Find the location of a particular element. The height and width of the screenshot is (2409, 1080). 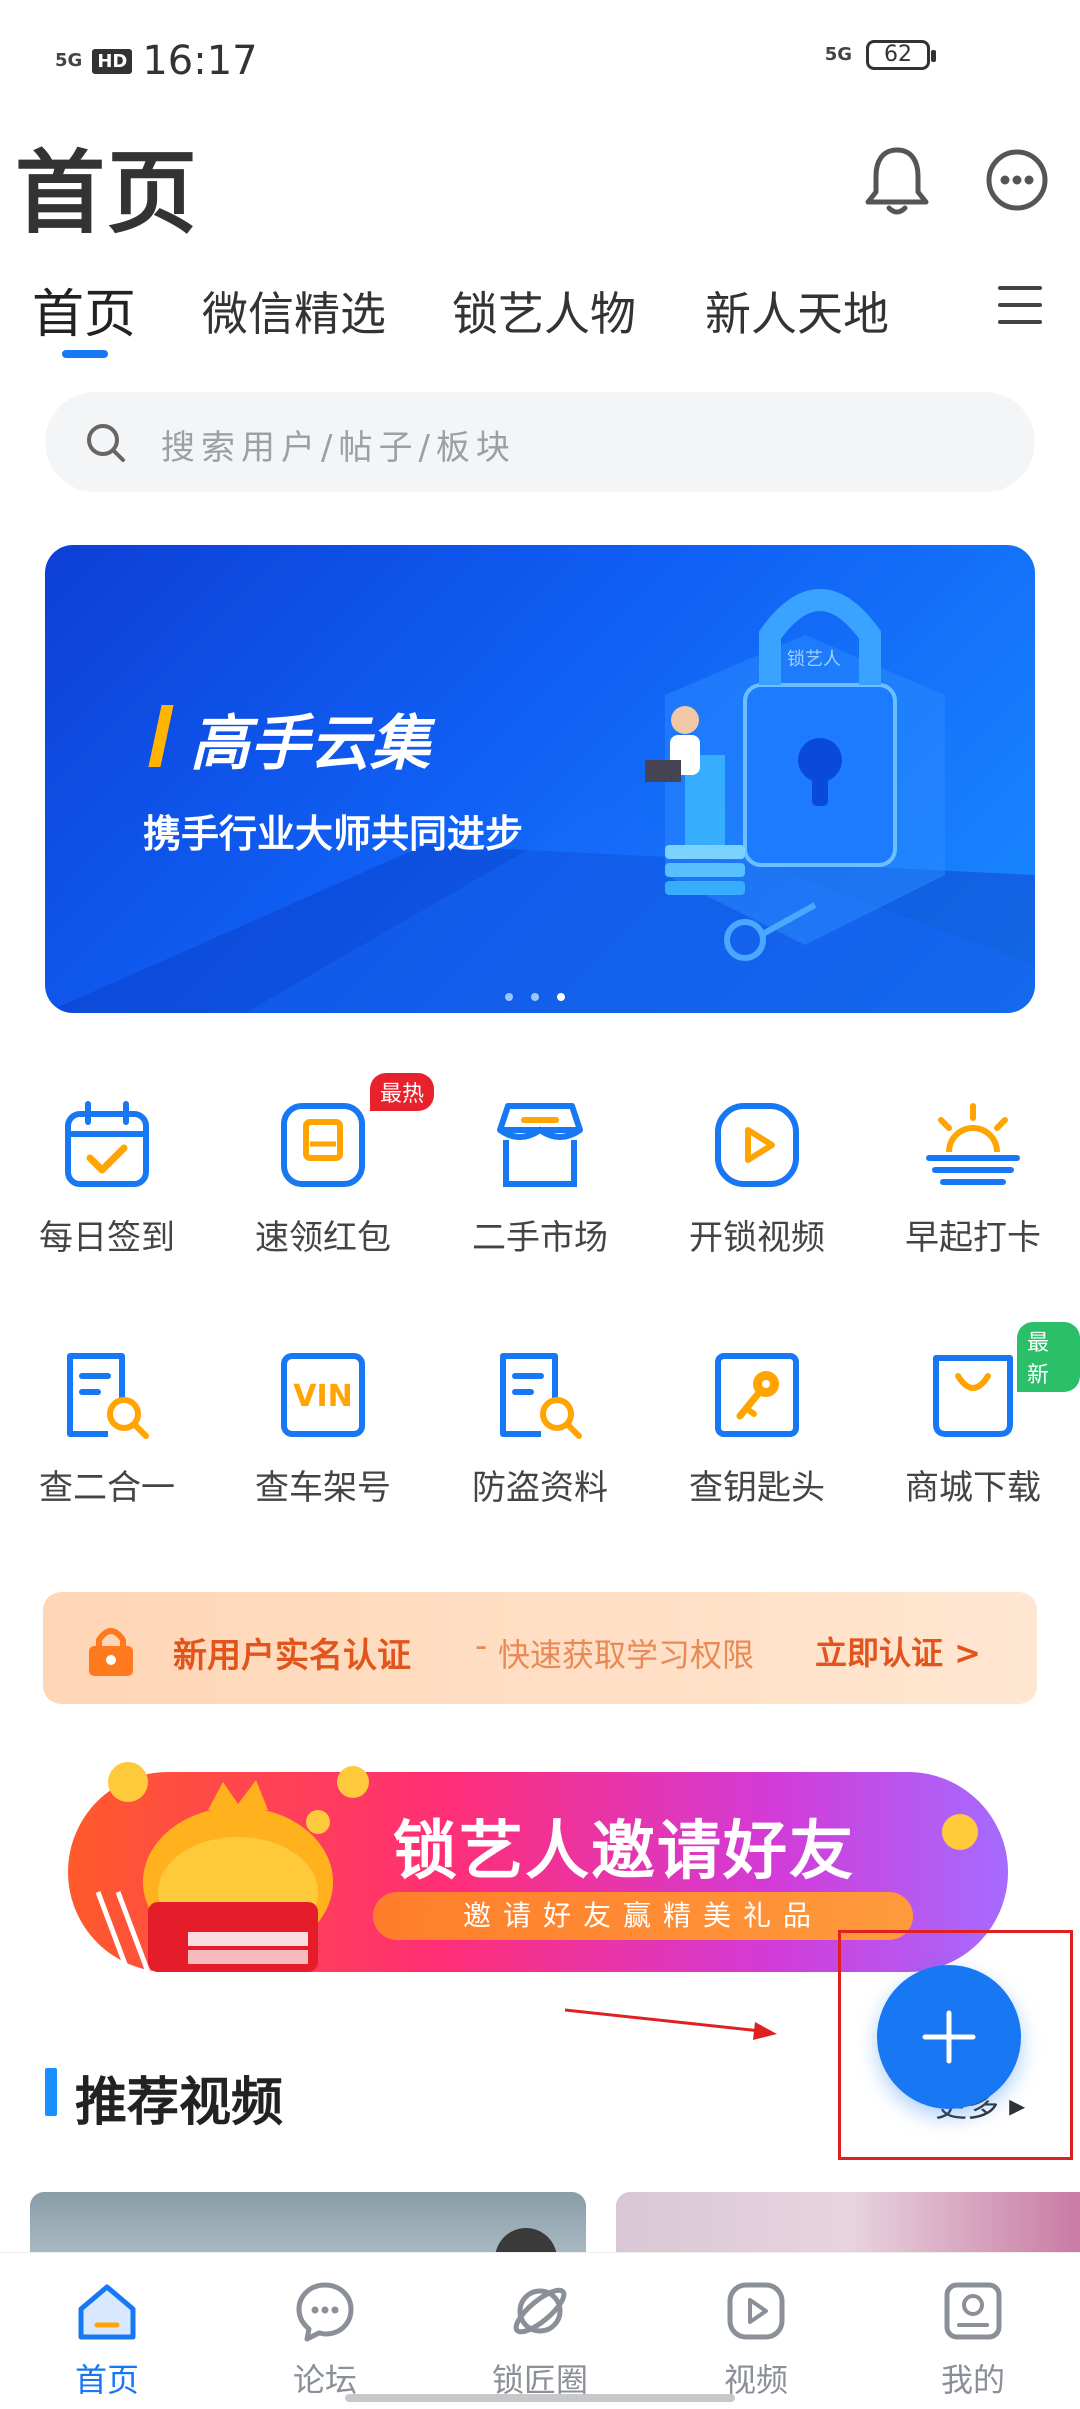

home-icon is located at coordinates (107, 2312).